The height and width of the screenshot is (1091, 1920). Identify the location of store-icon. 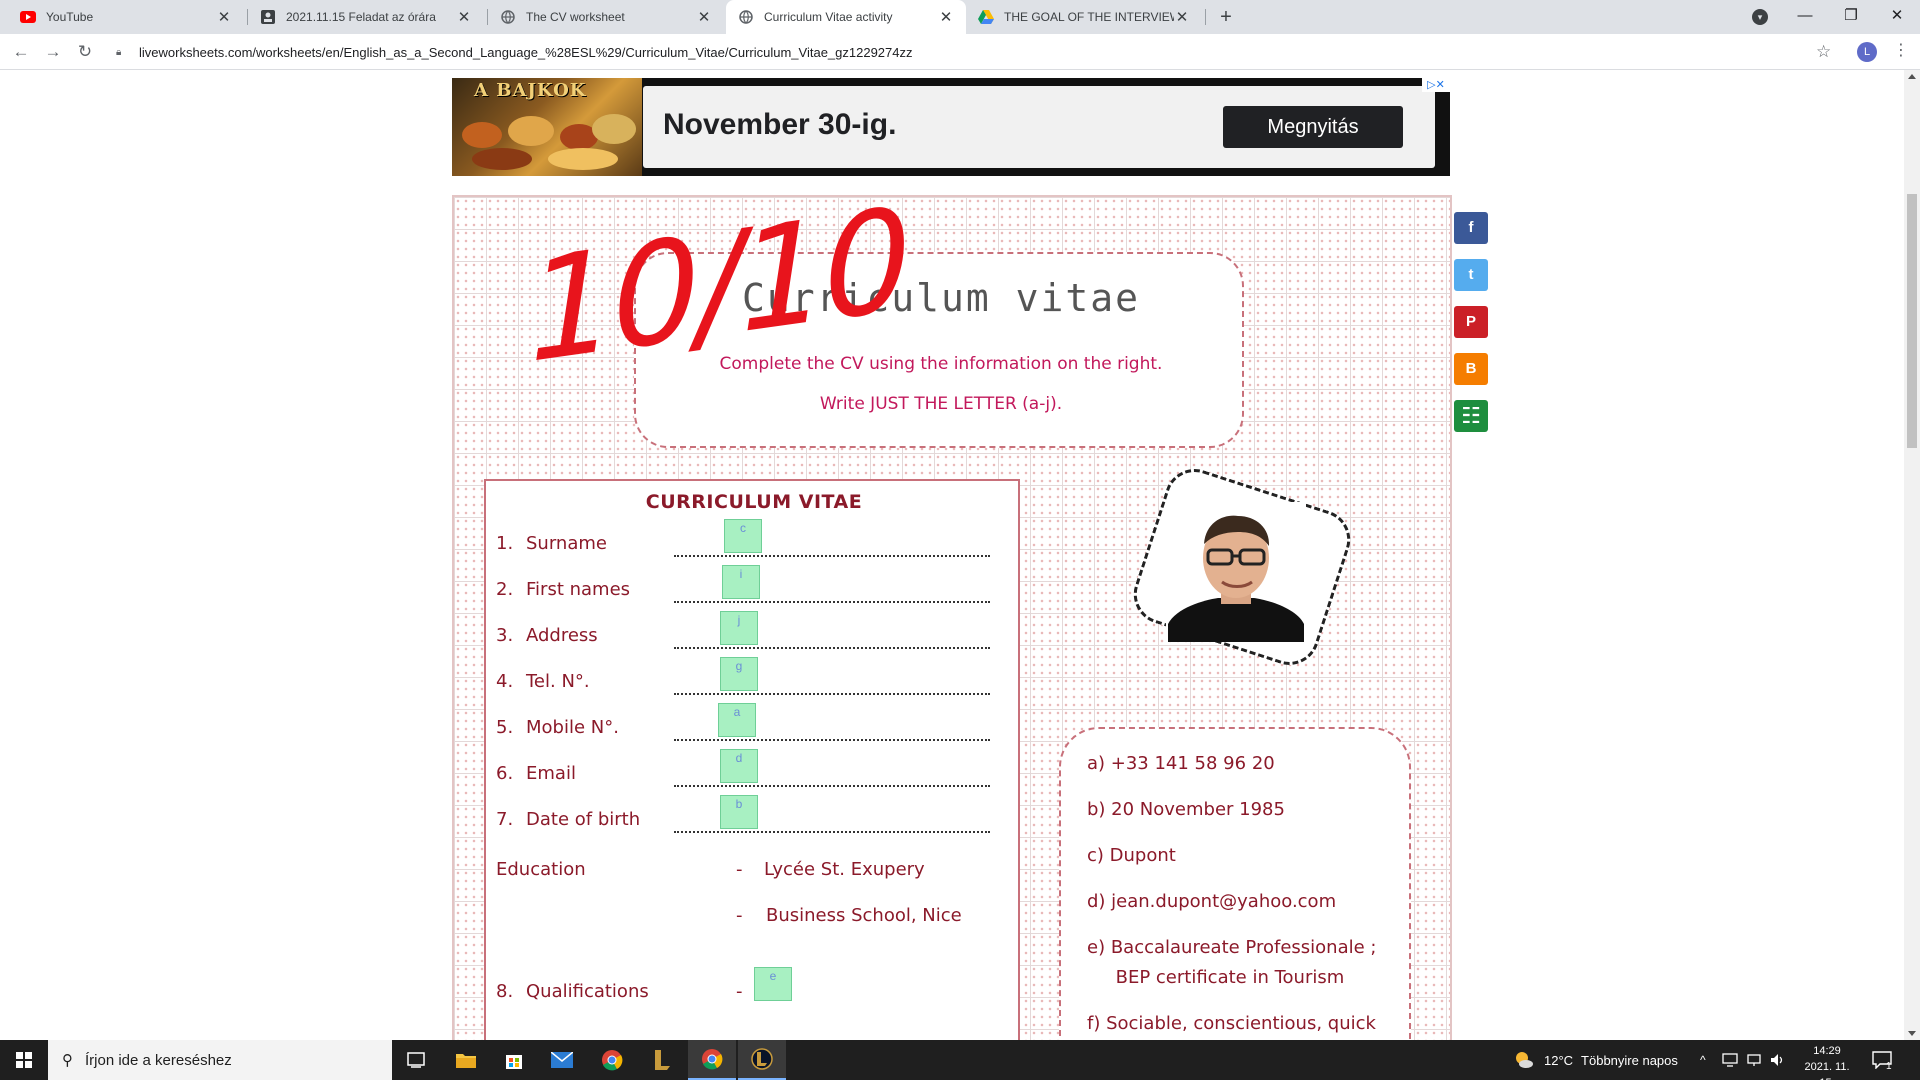
(514, 1060).